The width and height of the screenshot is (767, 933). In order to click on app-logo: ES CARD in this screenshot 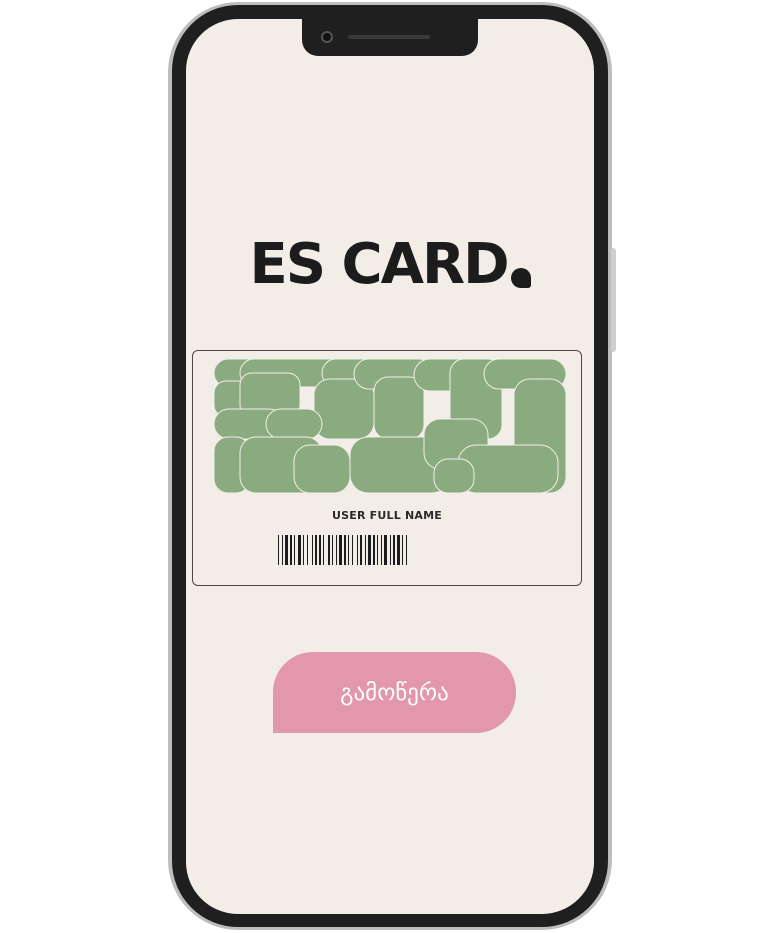, I will do `click(390, 265)`.